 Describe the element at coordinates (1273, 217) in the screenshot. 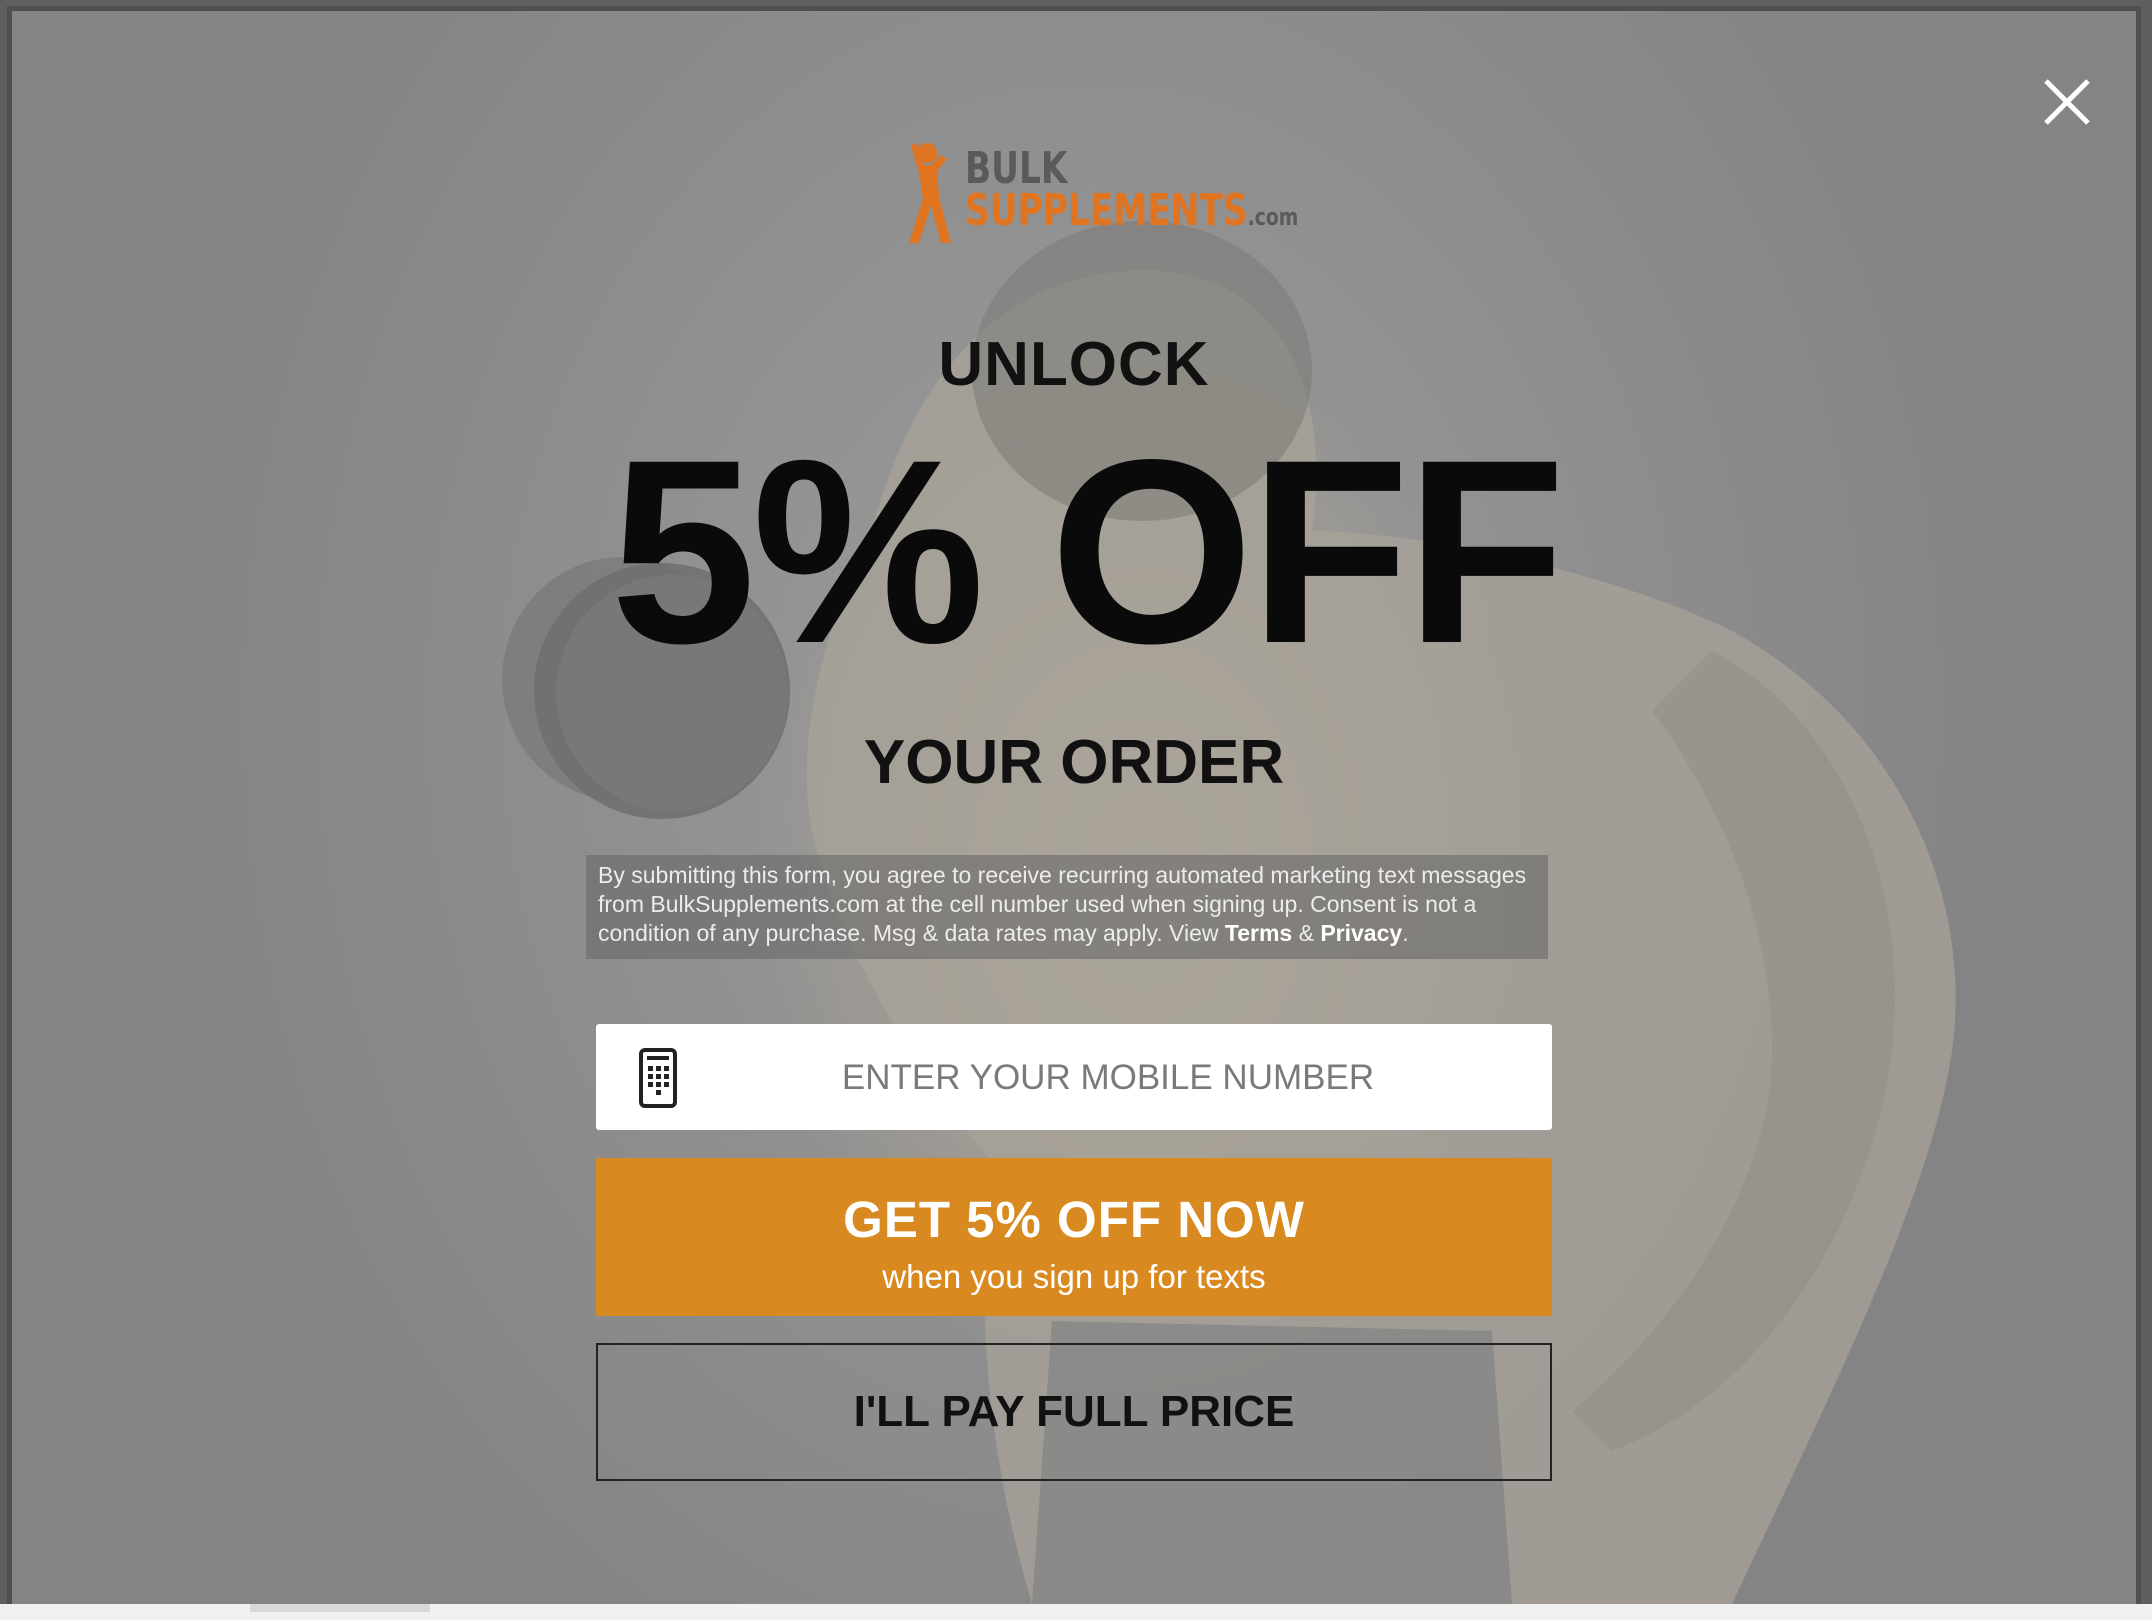

I see `logo-com-suffix: .com` at that location.